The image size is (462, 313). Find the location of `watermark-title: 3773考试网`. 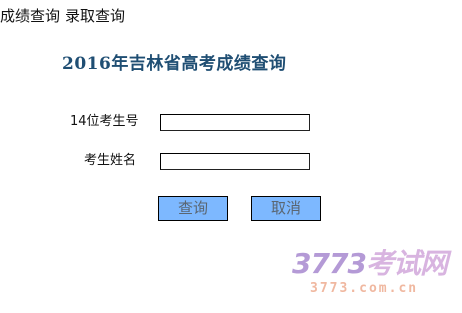

watermark-title: 3773考试网 is located at coordinates (370, 263).